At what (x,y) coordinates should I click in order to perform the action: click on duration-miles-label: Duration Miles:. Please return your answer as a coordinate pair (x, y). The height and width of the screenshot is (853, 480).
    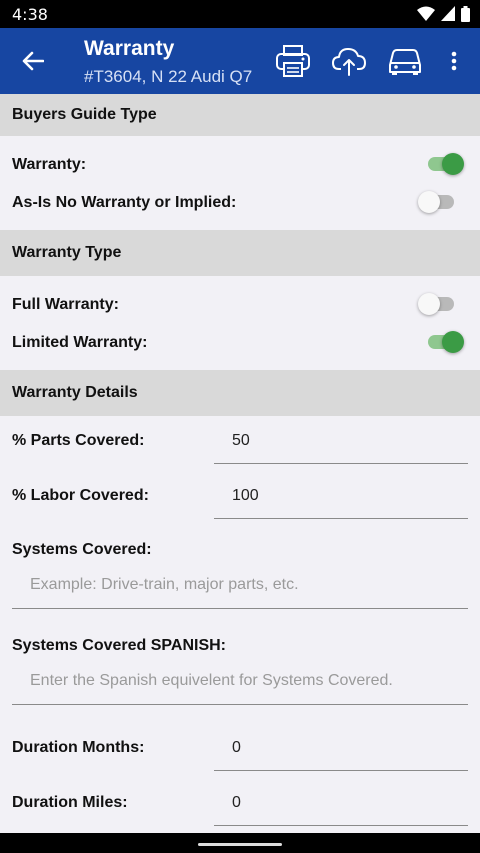
    Looking at the image, I should click on (70, 802).